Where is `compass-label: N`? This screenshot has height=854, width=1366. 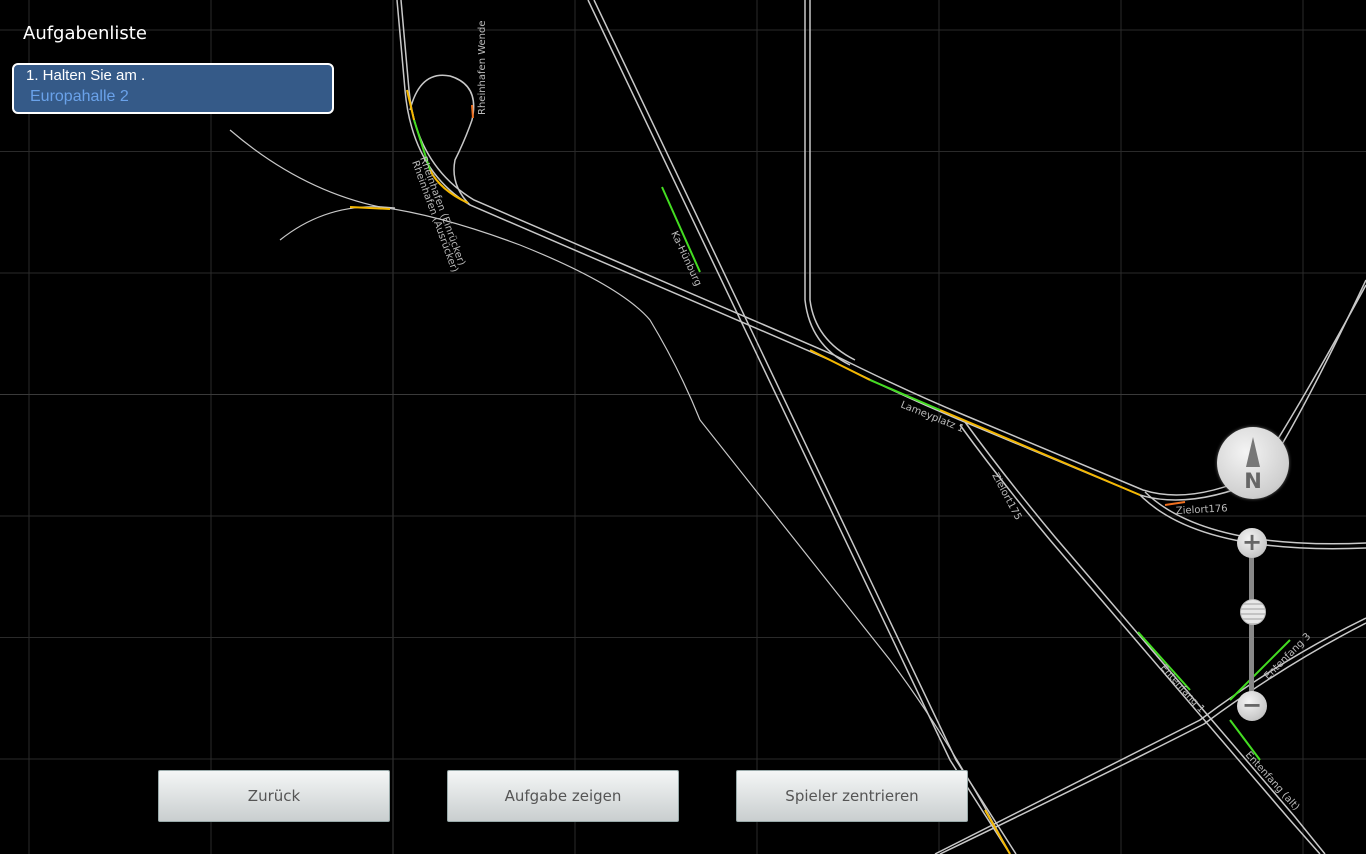 compass-label: N is located at coordinates (1253, 481).